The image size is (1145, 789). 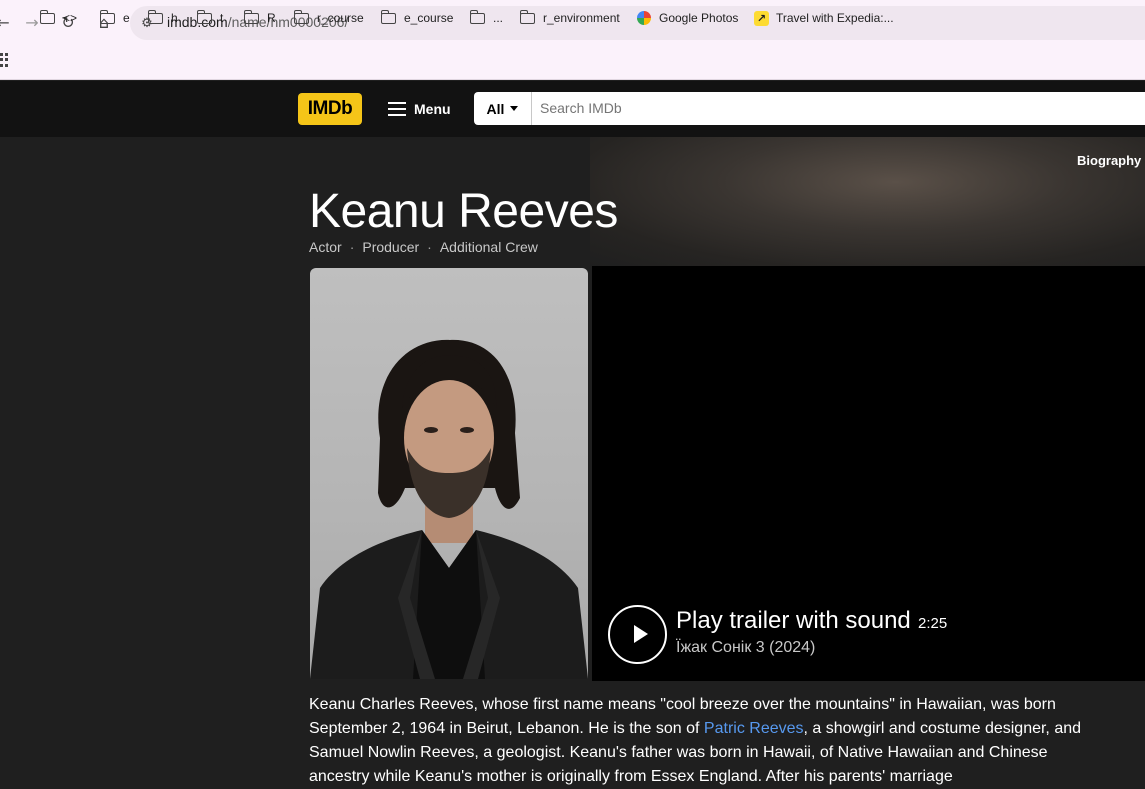 What do you see at coordinates (746, 647) in the screenshot?
I see `trailer-subtitle: Їжак Сонік 3 (2024)` at bounding box center [746, 647].